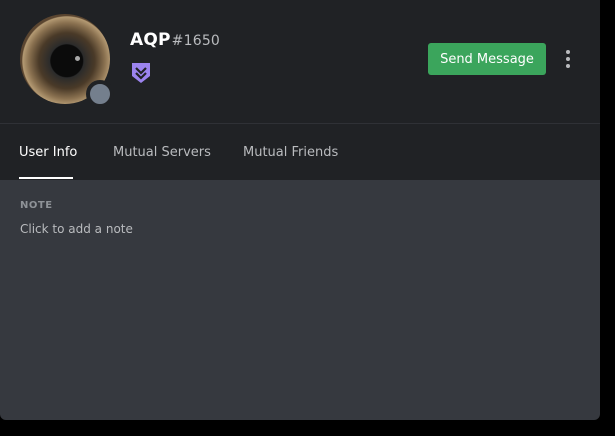  I want to click on note-input: Click to add a note, so click(76, 229).